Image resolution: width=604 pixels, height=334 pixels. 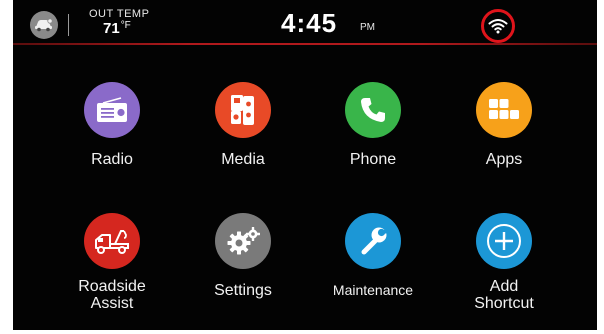 I want to click on add-shortcut-tile: Add Shortcut, so click(x=504, y=262).